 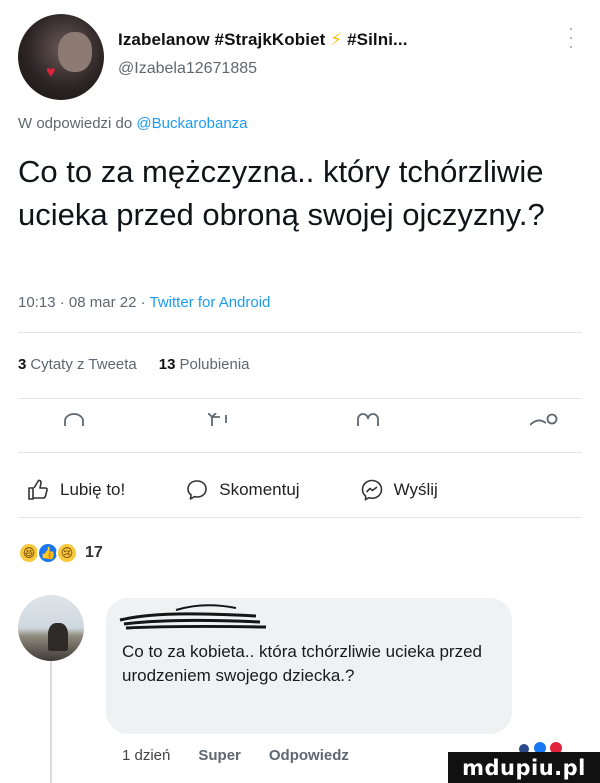 I want to click on sad-reaction-icon: 😢, so click(x=67, y=553).